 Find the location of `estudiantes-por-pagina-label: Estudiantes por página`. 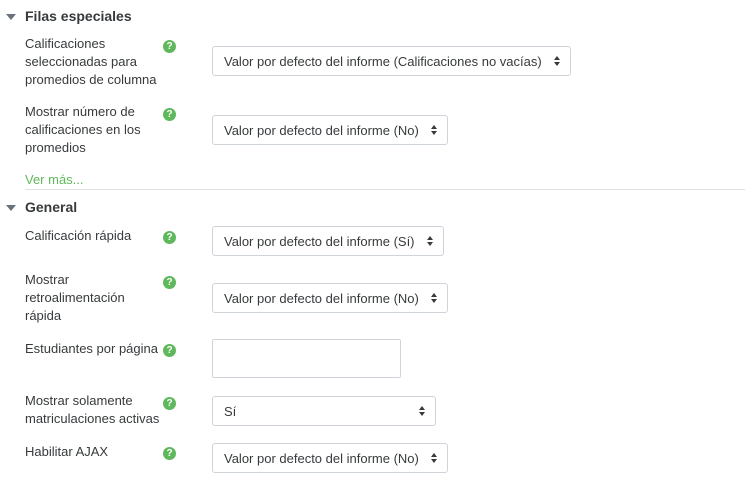

estudiantes-por-pagina-label: Estudiantes por página is located at coordinates (91, 348).